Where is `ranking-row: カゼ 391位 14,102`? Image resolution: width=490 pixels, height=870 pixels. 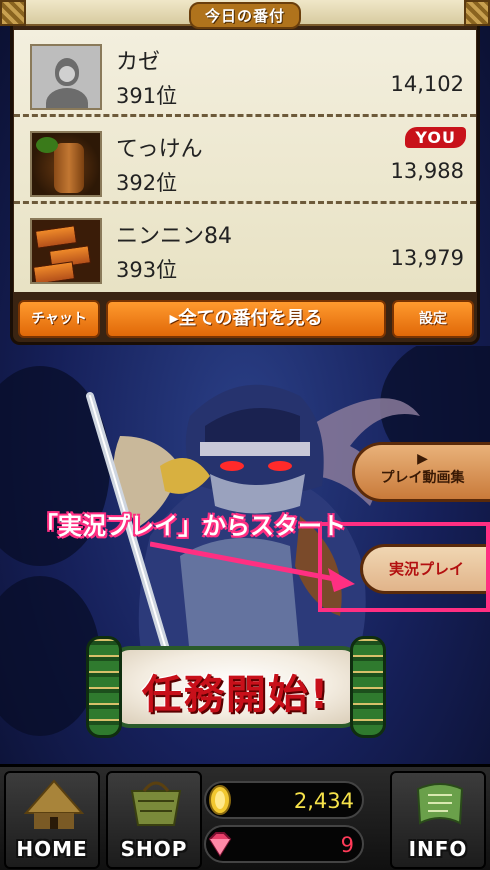 ranking-row: カゼ 391位 14,102 is located at coordinates (245, 73).